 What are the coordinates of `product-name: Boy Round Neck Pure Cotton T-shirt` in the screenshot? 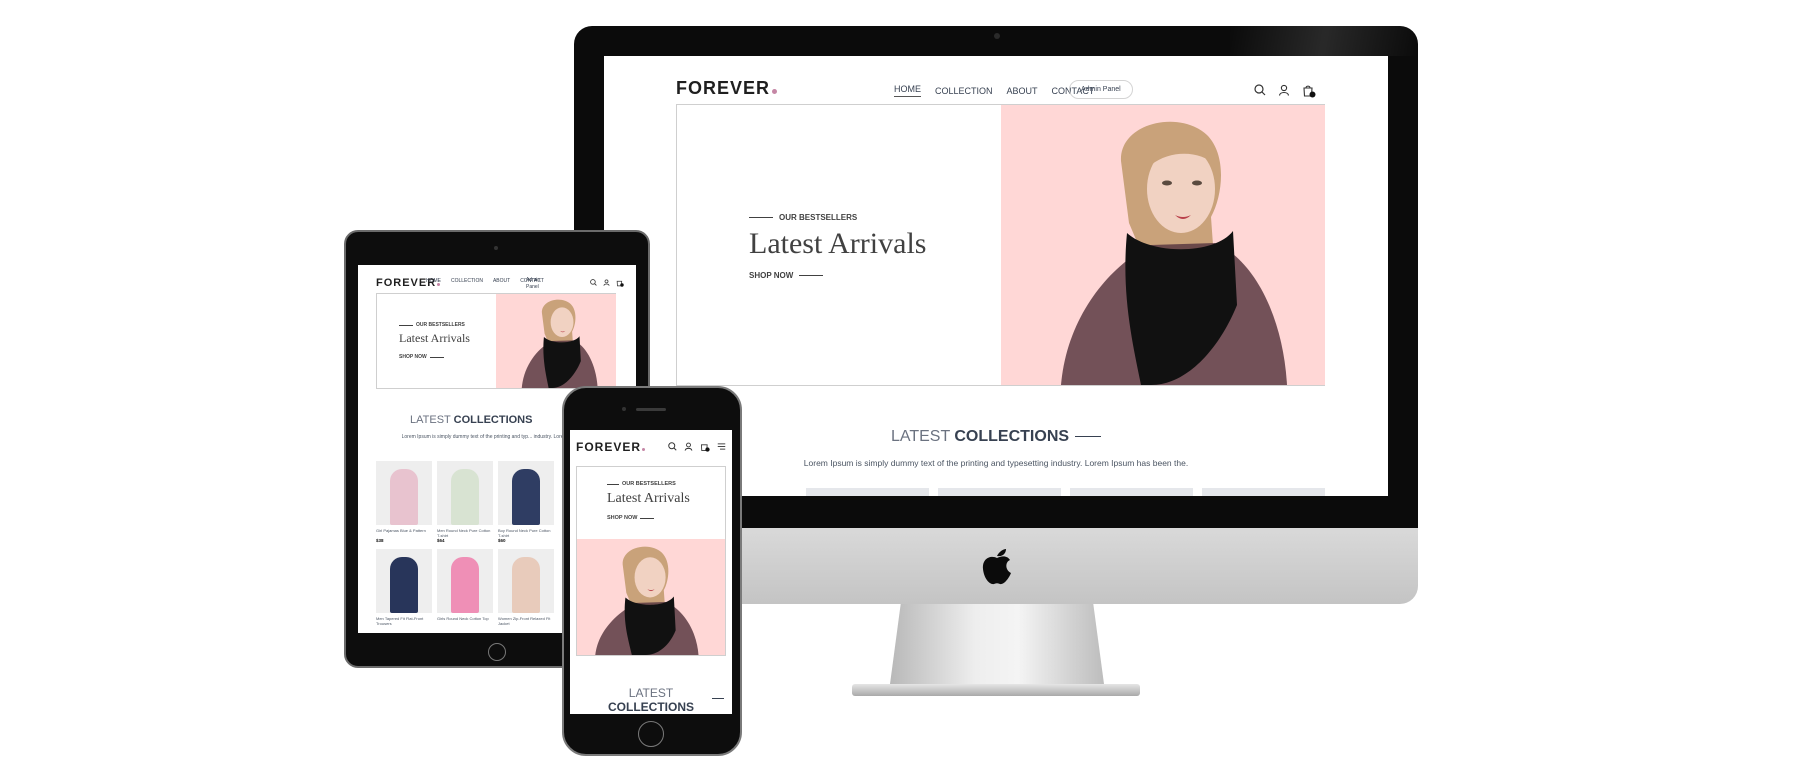 It's located at (524, 533).